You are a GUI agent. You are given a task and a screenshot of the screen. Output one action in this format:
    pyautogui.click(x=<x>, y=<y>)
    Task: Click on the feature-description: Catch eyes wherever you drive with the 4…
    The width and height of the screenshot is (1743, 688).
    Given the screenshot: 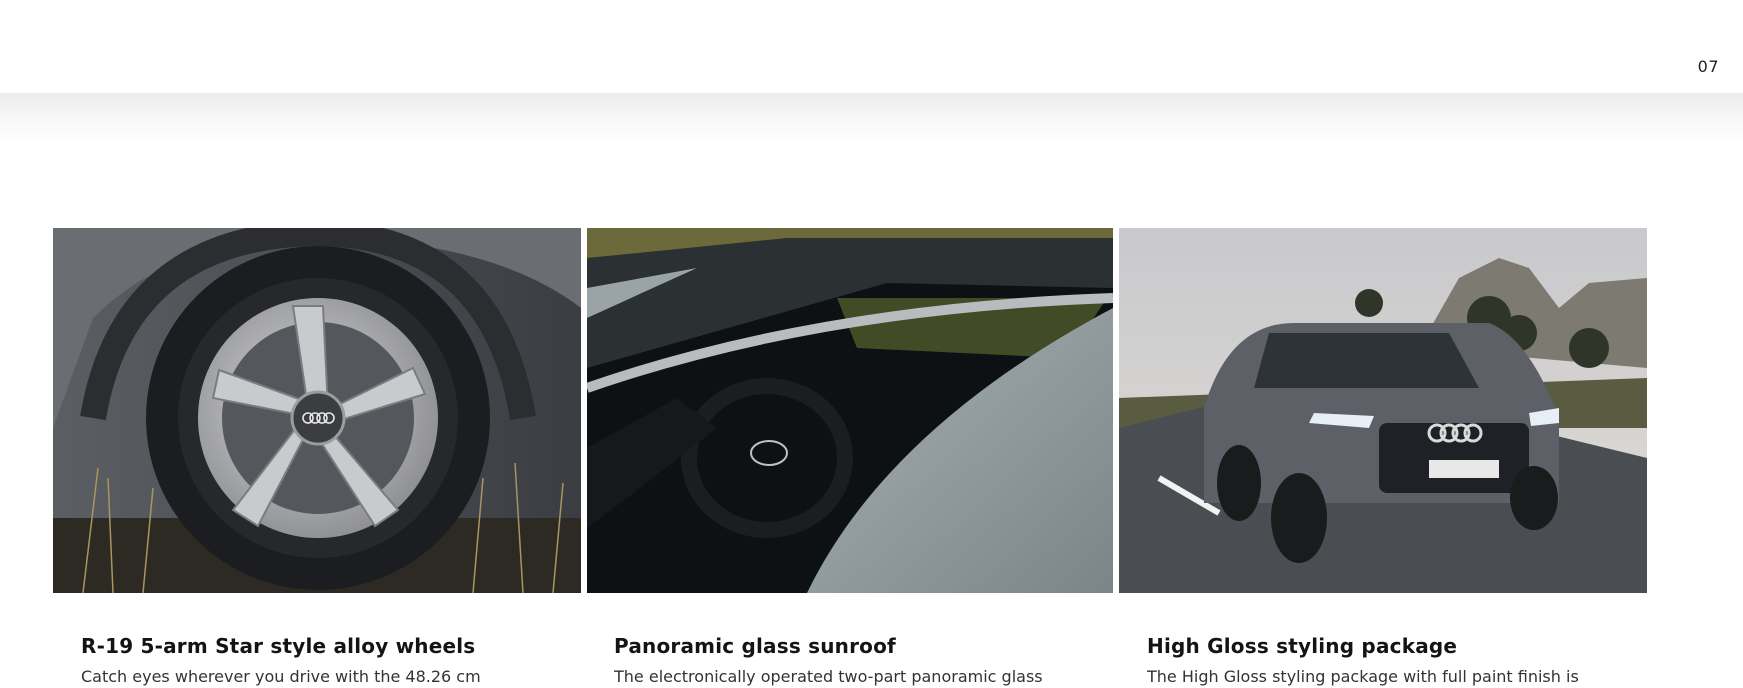 What is the action you would take?
    pyautogui.click(x=281, y=676)
    